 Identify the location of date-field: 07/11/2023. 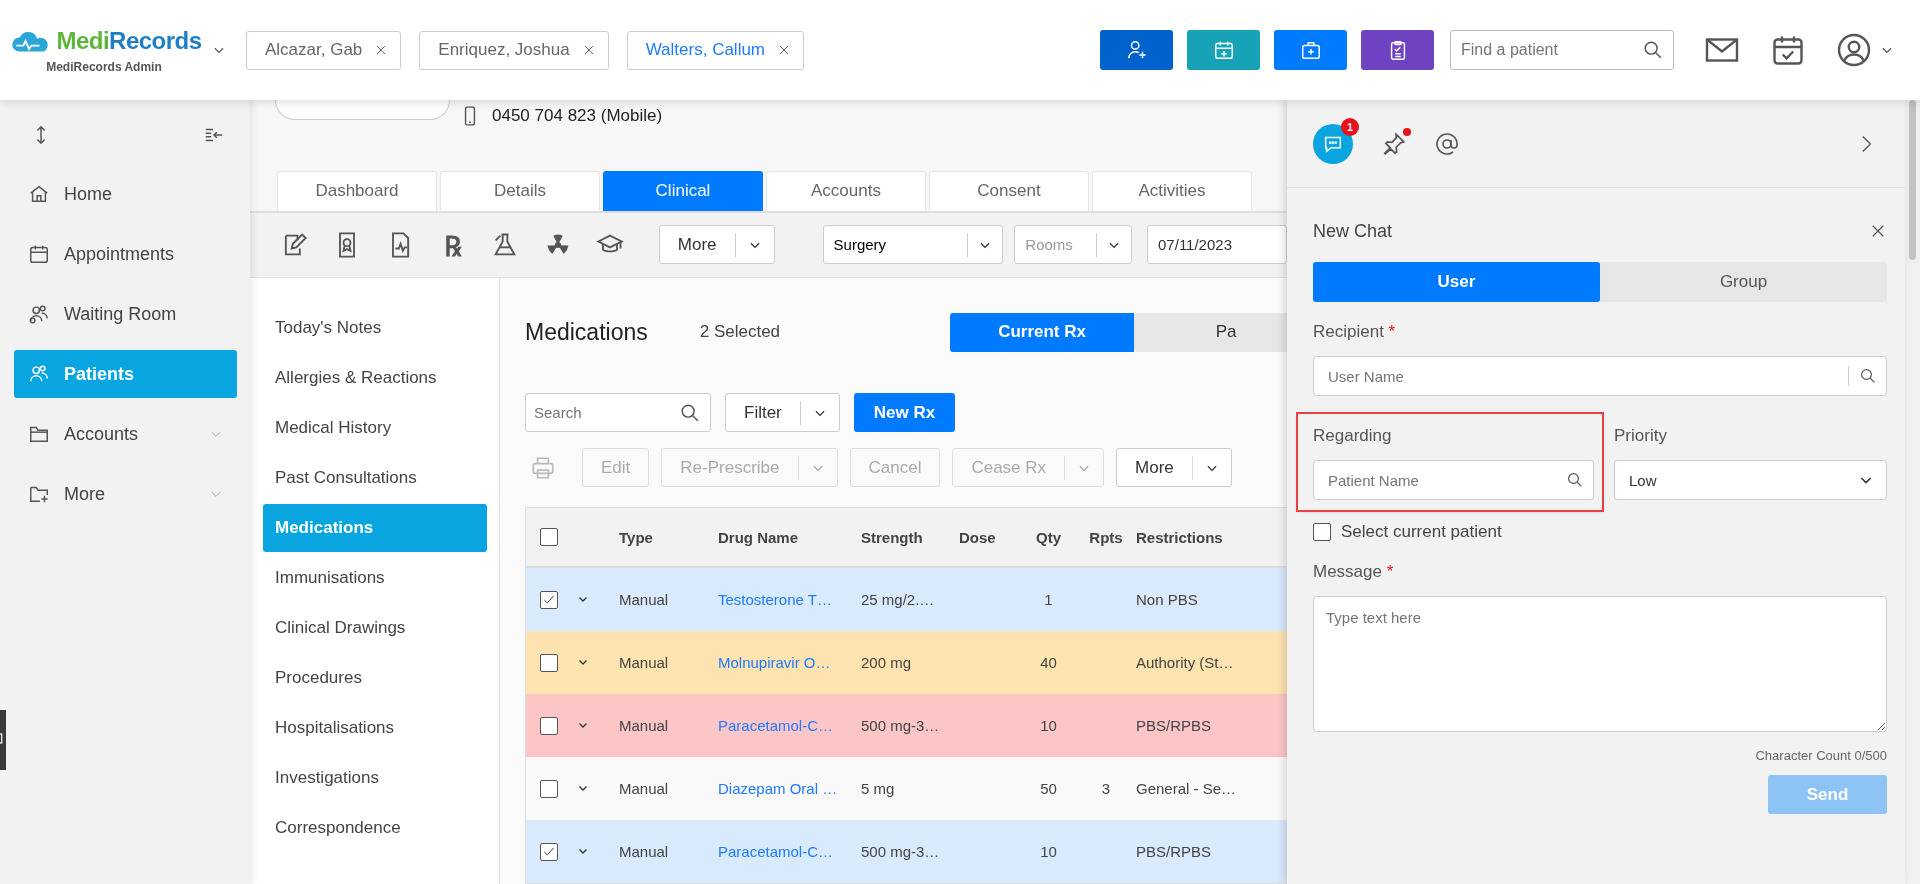
(1217, 245).